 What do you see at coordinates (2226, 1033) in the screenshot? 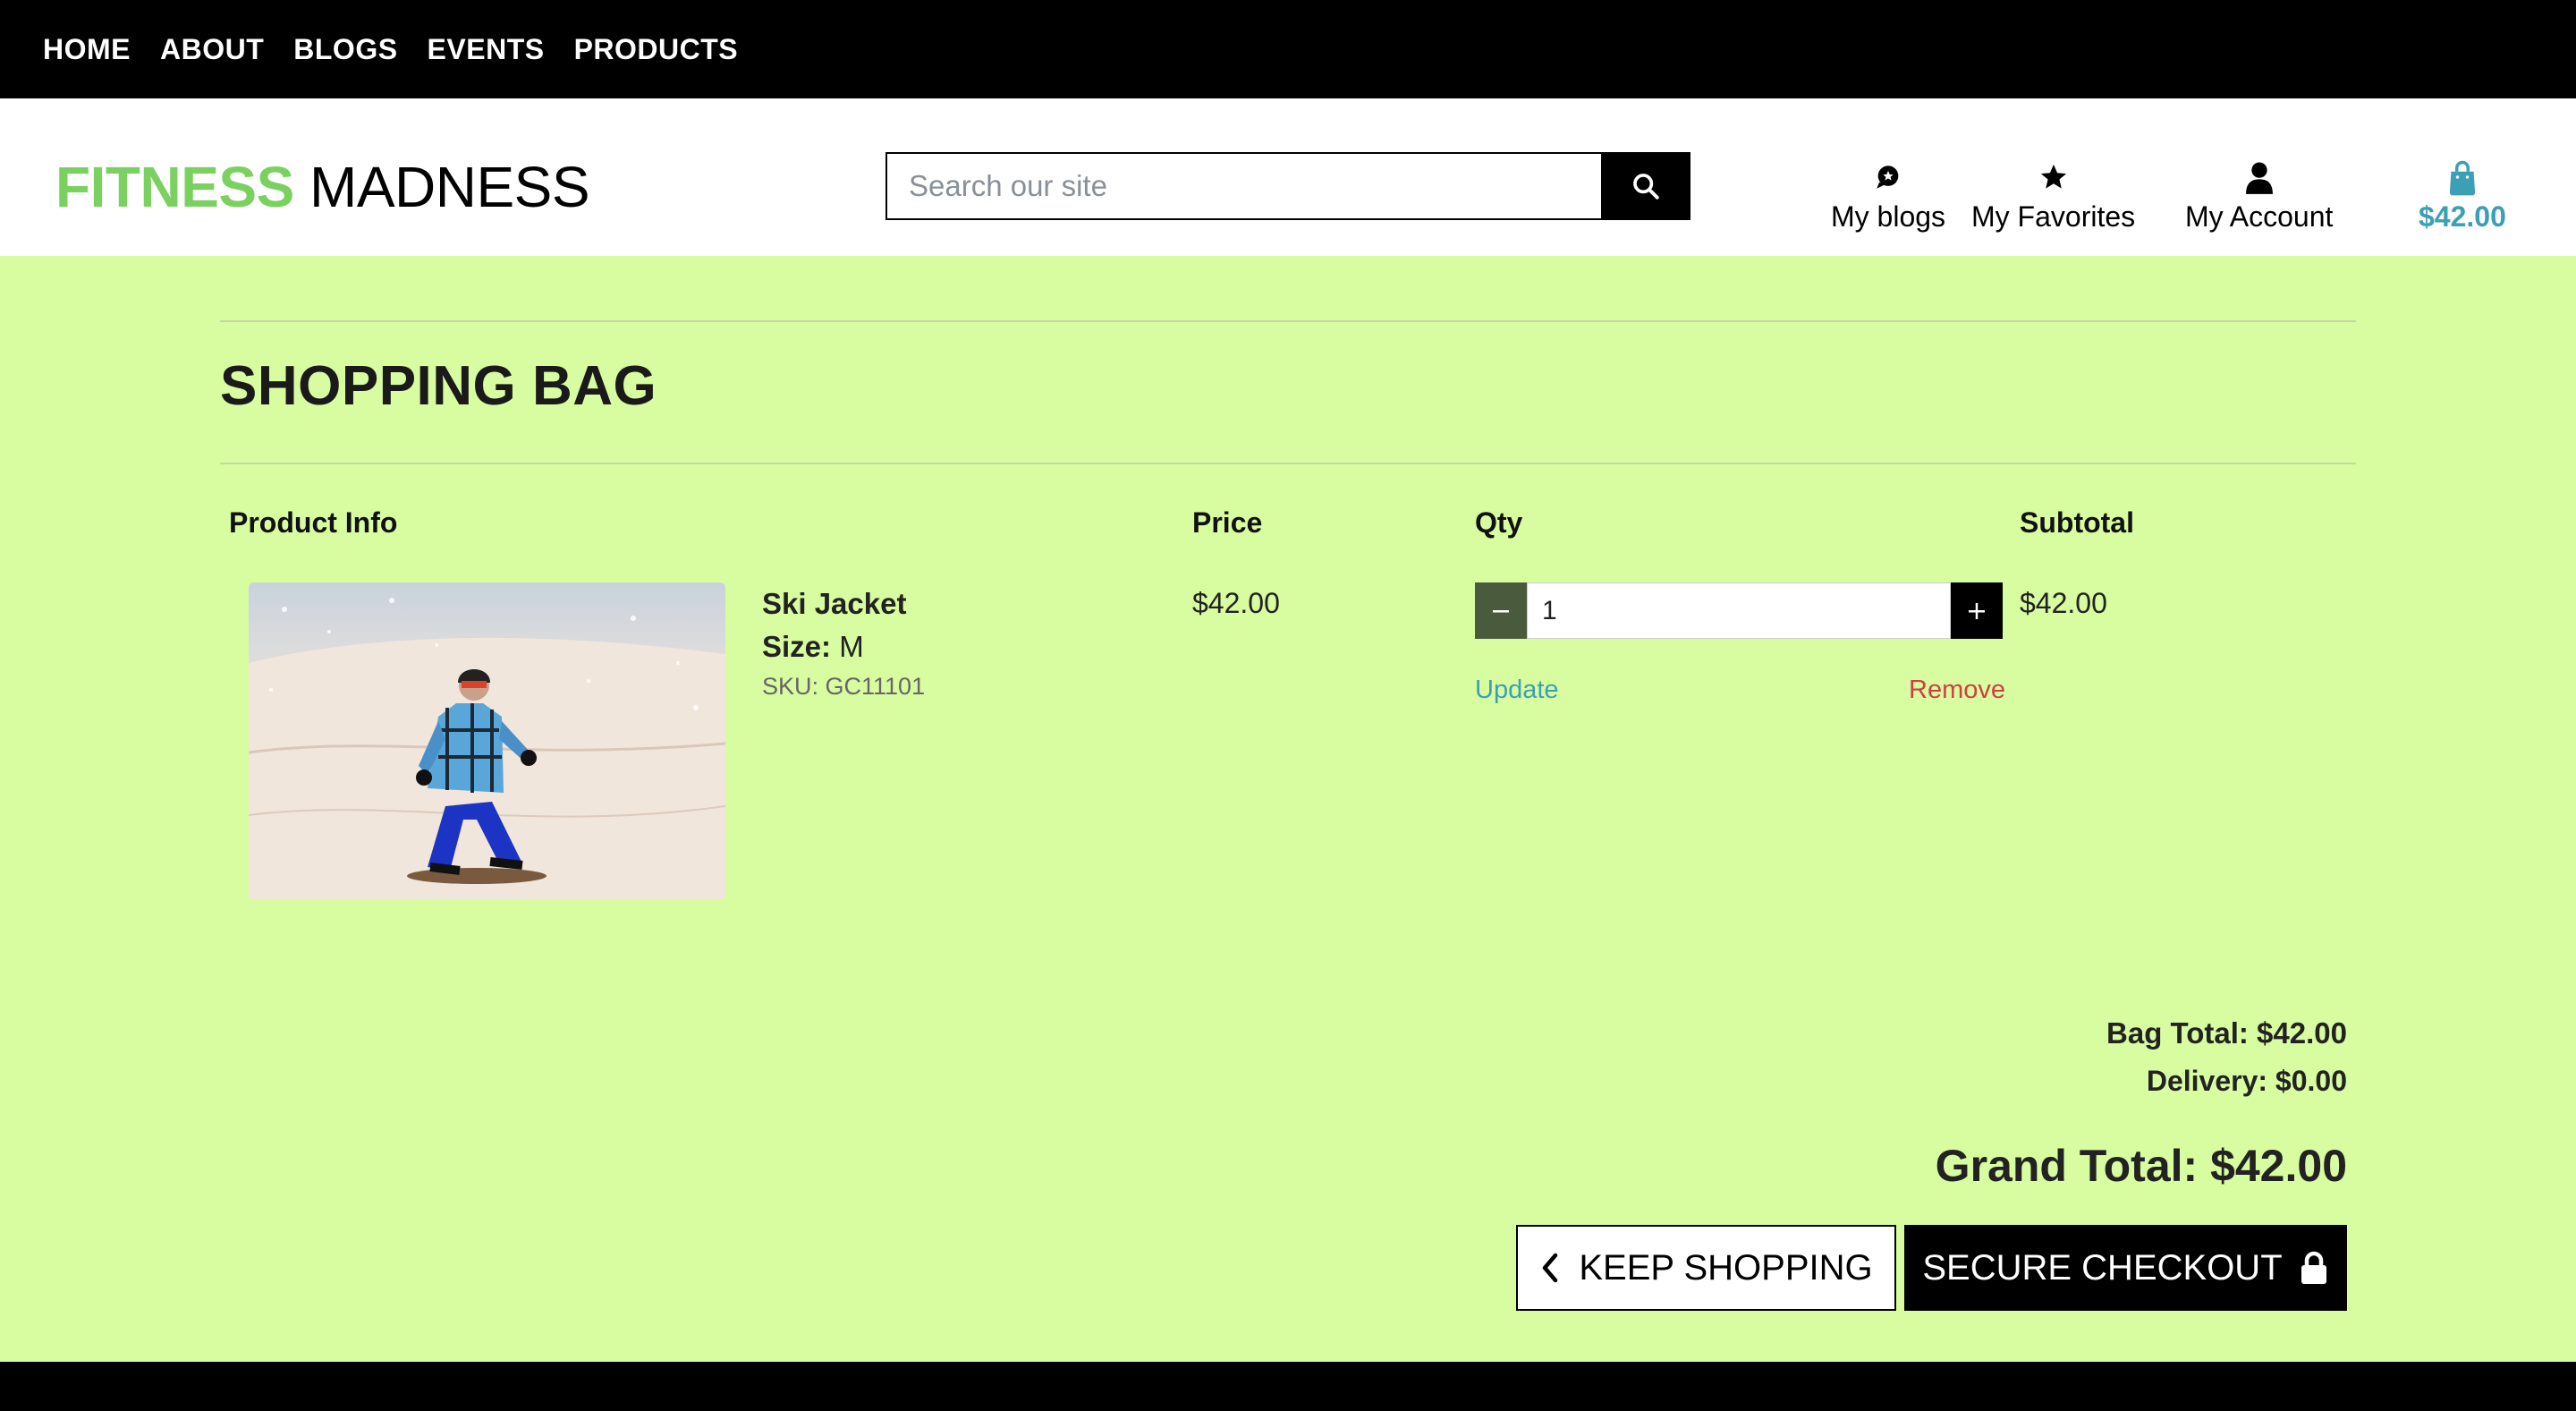
I see `bag-total: Bag Total: $42.00` at bounding box center [2226, 1033].